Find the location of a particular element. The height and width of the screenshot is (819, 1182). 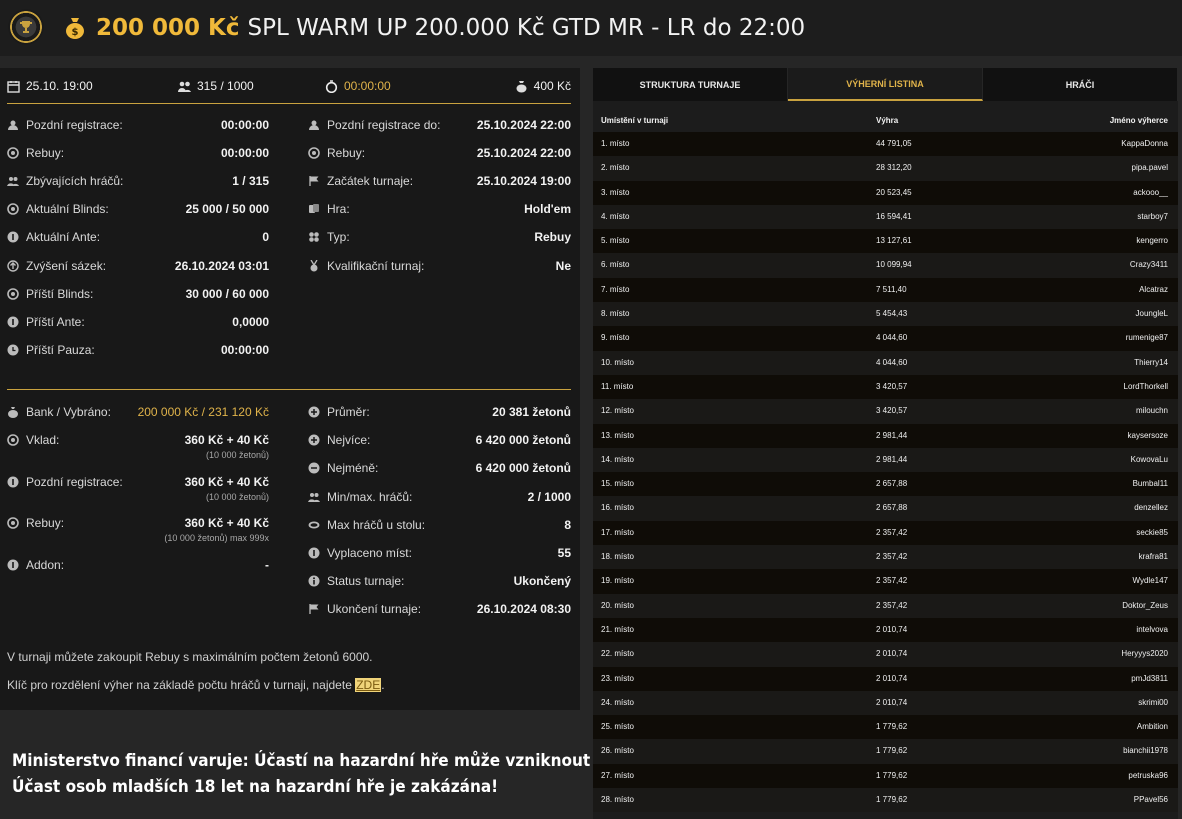

players-value: 315 / 1000 is located at coordinates (225, 86).